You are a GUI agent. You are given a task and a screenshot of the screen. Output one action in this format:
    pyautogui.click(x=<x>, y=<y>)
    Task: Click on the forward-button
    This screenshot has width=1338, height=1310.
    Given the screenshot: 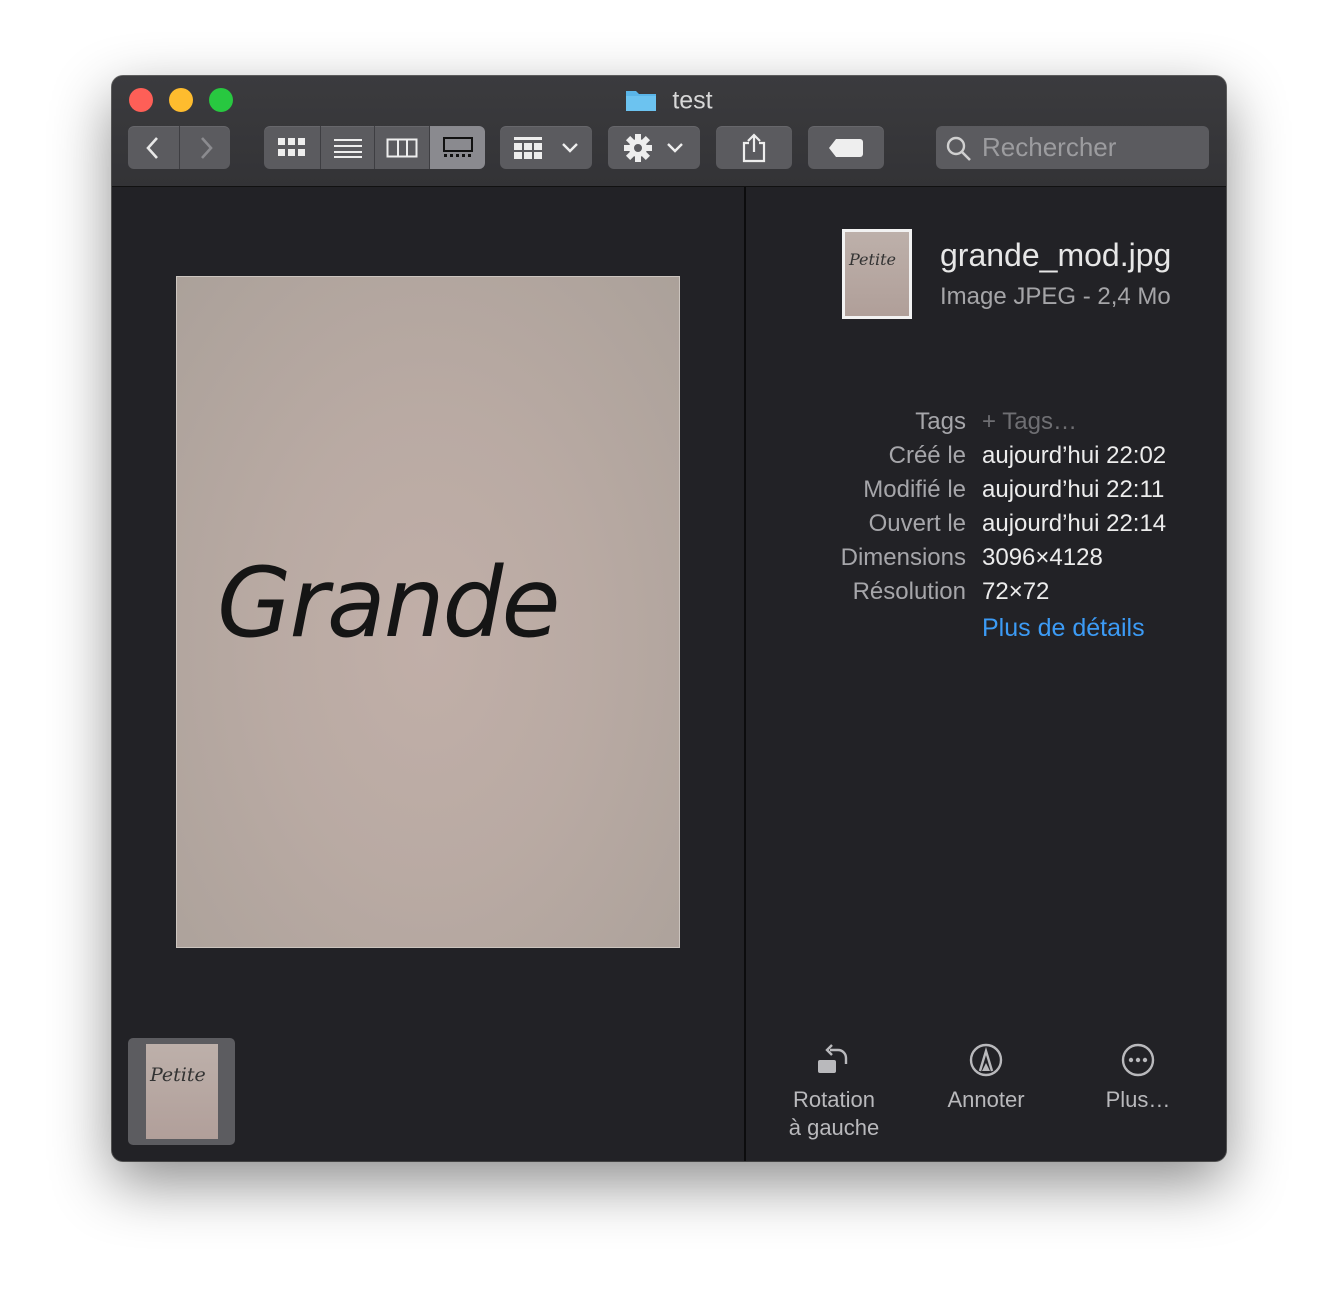 What is the action you would take?
    pyautogui.click(x=205, y=147)
    